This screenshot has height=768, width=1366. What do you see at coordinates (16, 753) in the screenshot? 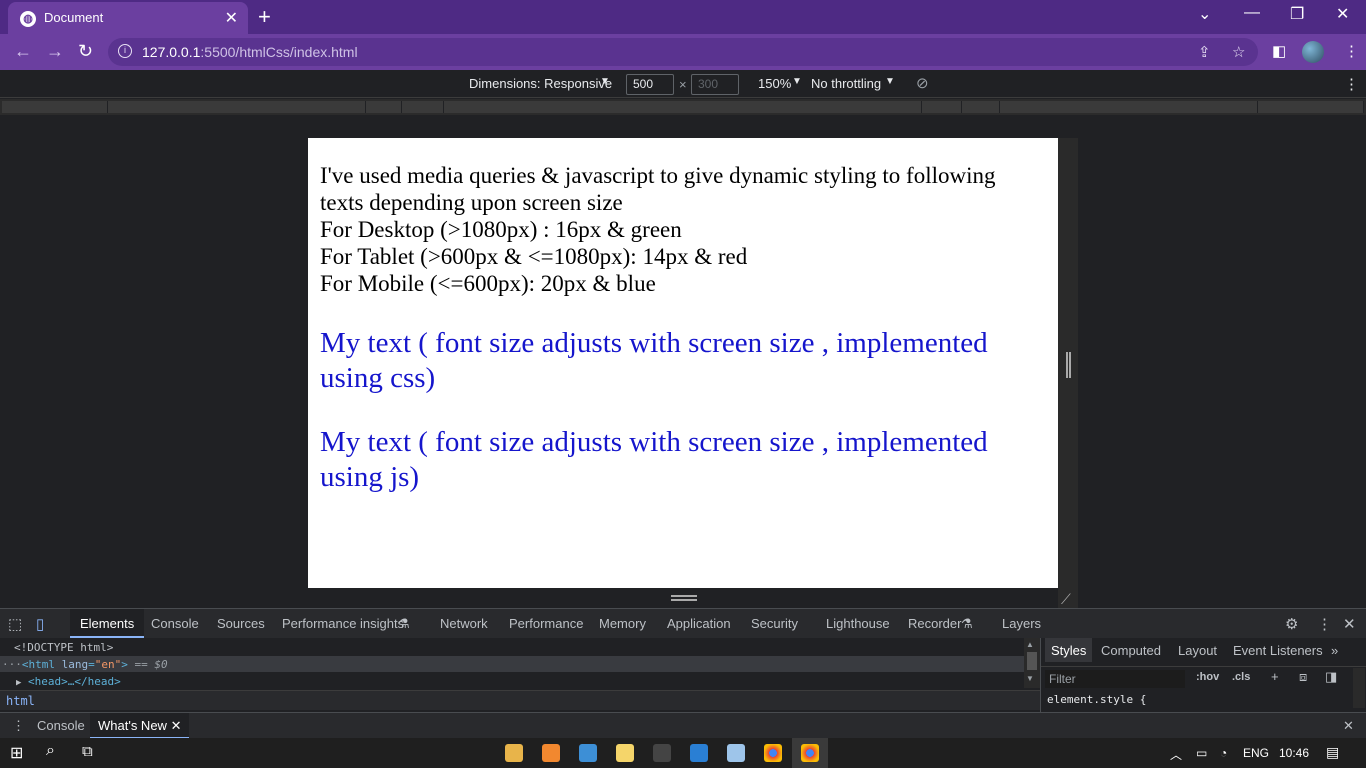
I see `windows-start-icon: ⊞` at bounding box center [16, 753].